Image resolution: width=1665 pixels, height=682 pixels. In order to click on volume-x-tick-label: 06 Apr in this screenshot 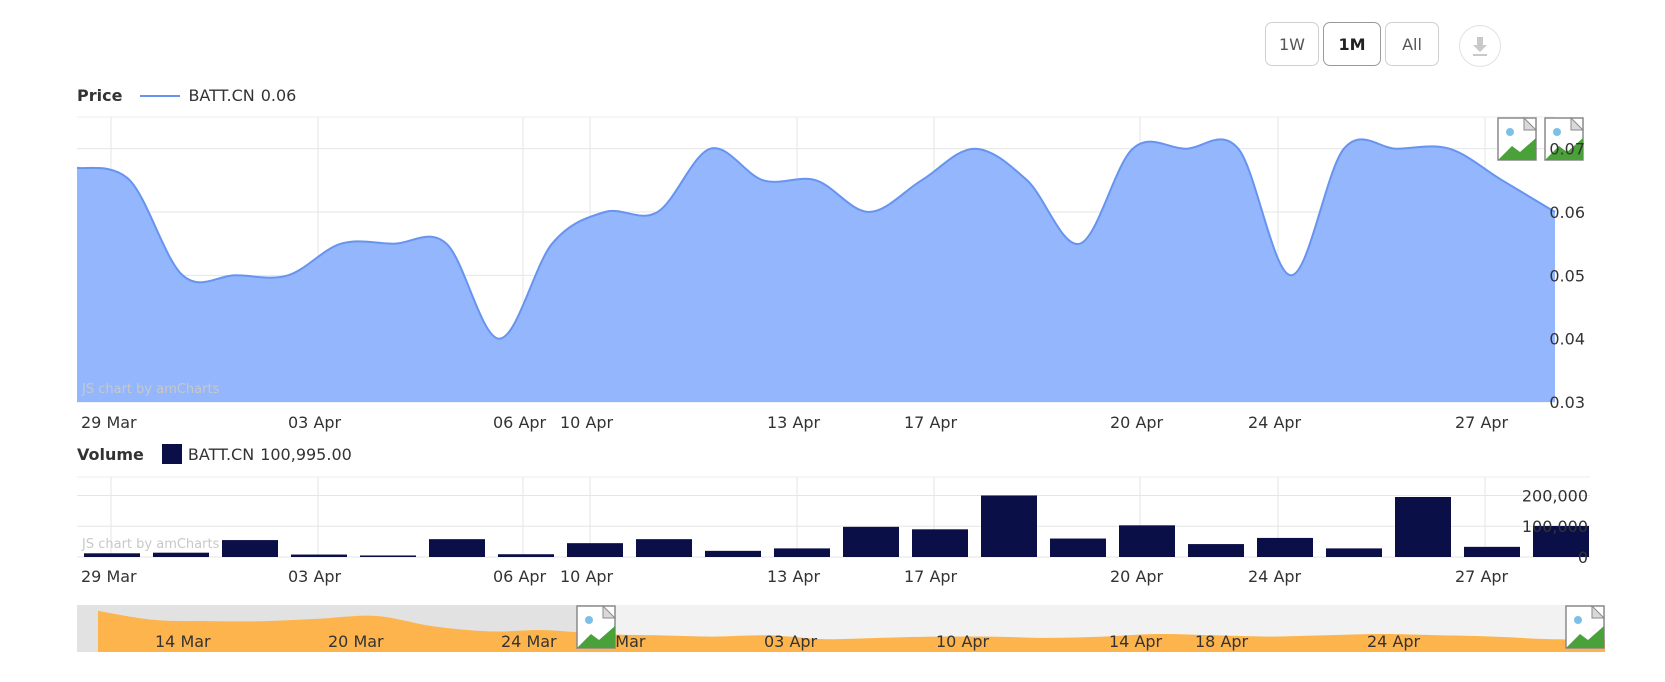, I will do `click(520, 576)`.